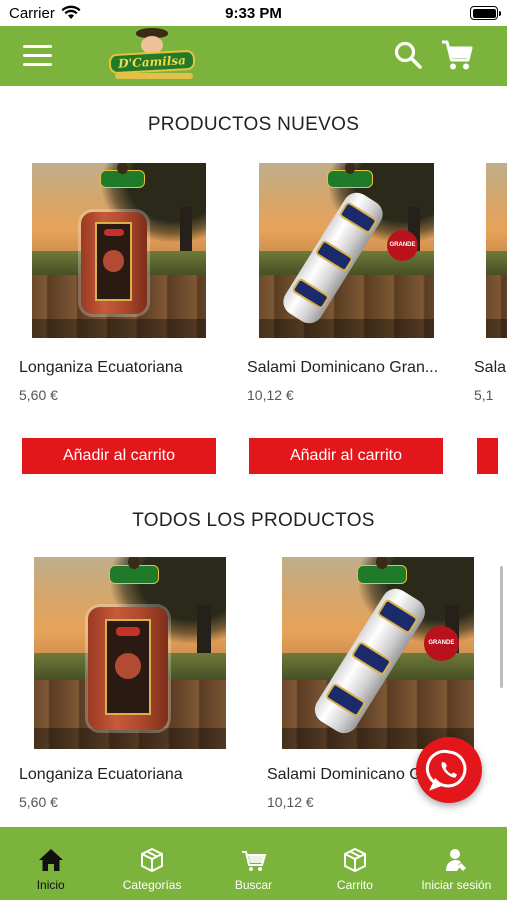 Image resolution: width=507 pixels, height=900 pixels. Describe the element at coordinates (253, 861) in the screenshot. I see `cart-search-icon` at that location.